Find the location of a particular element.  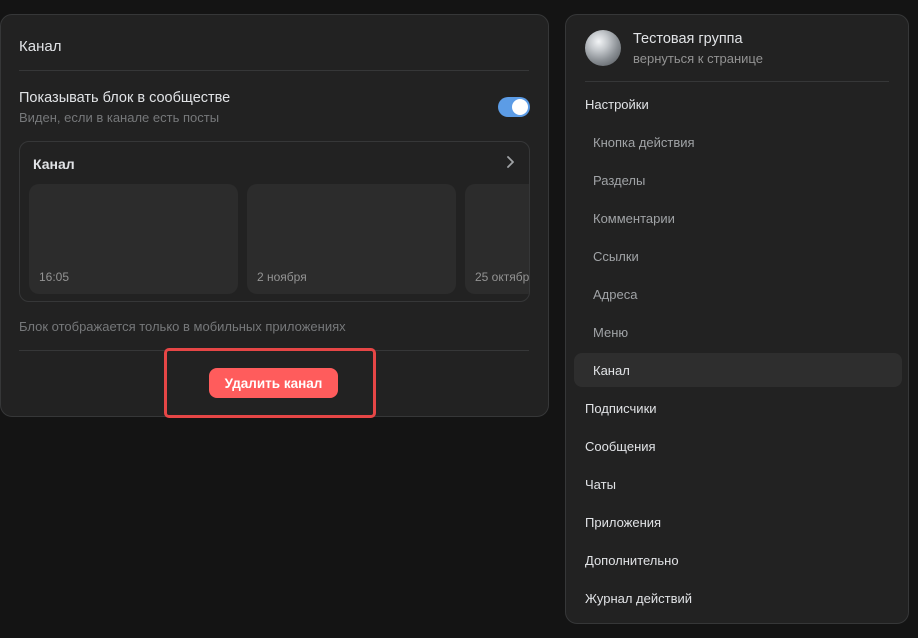

sidebar-item-chats: Чаты is located at coordinates (738, 484).